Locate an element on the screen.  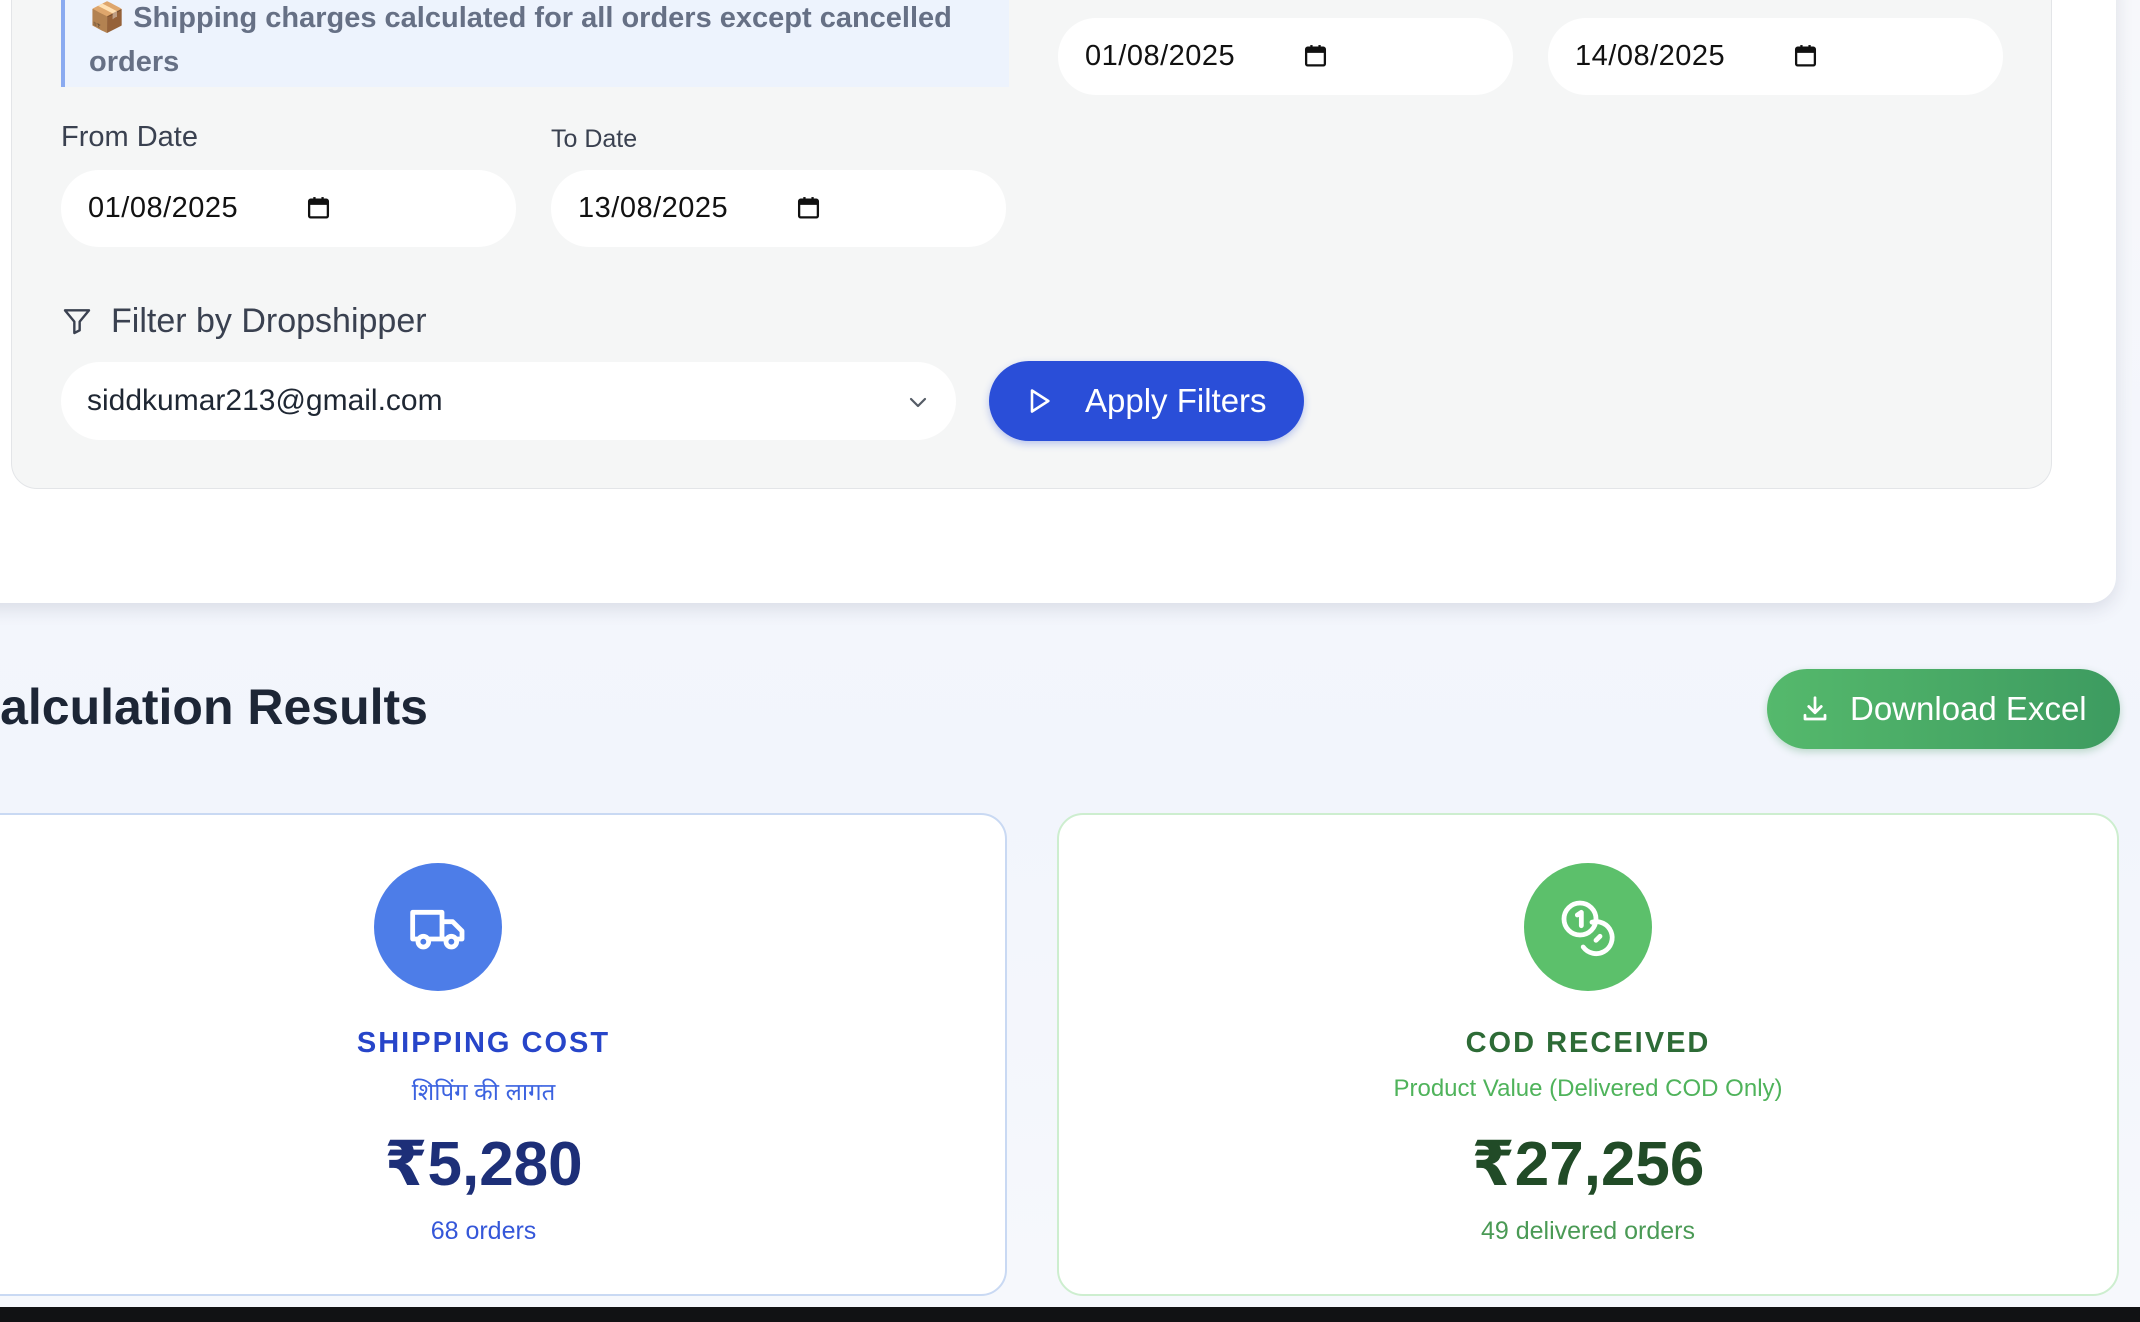
download-excel-button: Download Excel is located at coordinates (1943, 709).